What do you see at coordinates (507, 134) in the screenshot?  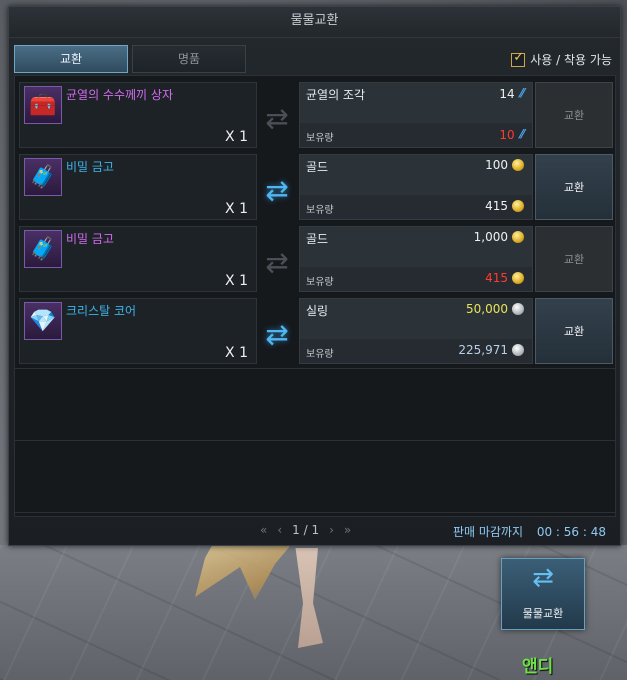 I see `owned-value: 10` at bounding box center [507, 134].